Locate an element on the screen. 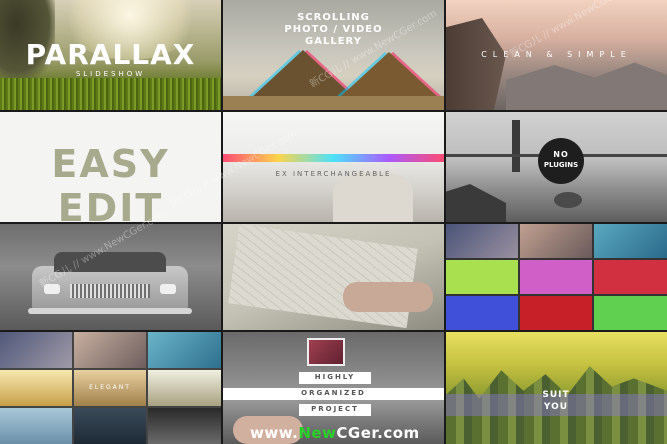 Image resolution: width=667 pixels, height=444 pixels. tile-elegant: ELEGANT is located at coordinates (110, 388).